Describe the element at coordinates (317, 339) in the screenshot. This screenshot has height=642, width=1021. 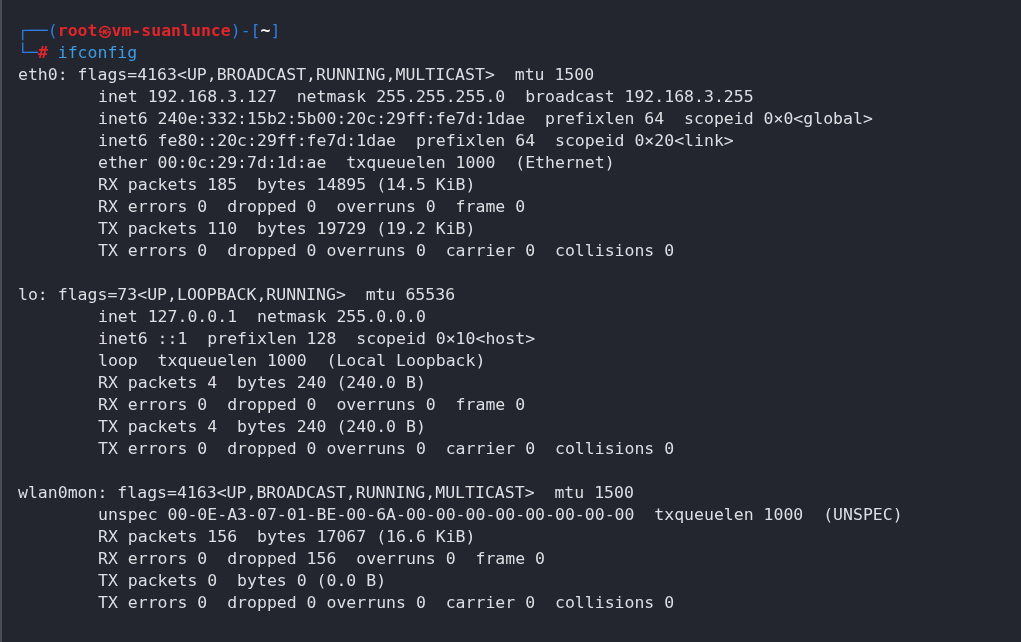
I see `output-line: inet6 ::1 prefixlen 128 scopeid 0×10<host>` at that location.